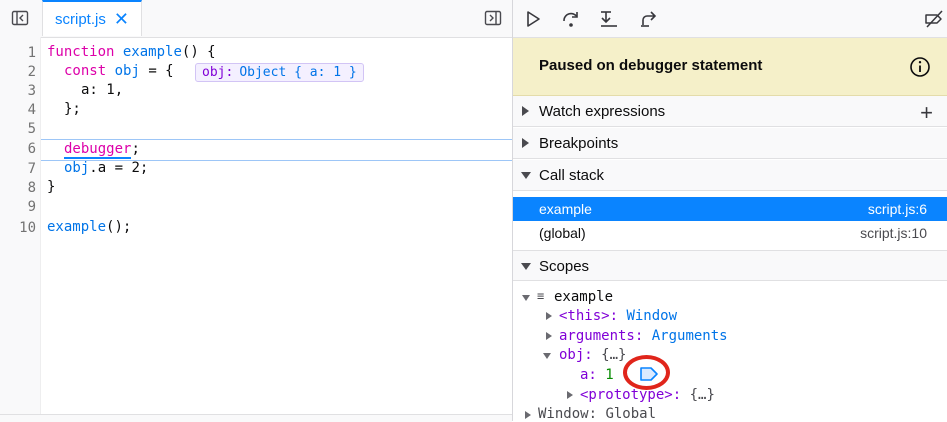 This screenshot has width=947, height=422. I want to click on toggle-sidebar-icon, so click(493, 18).